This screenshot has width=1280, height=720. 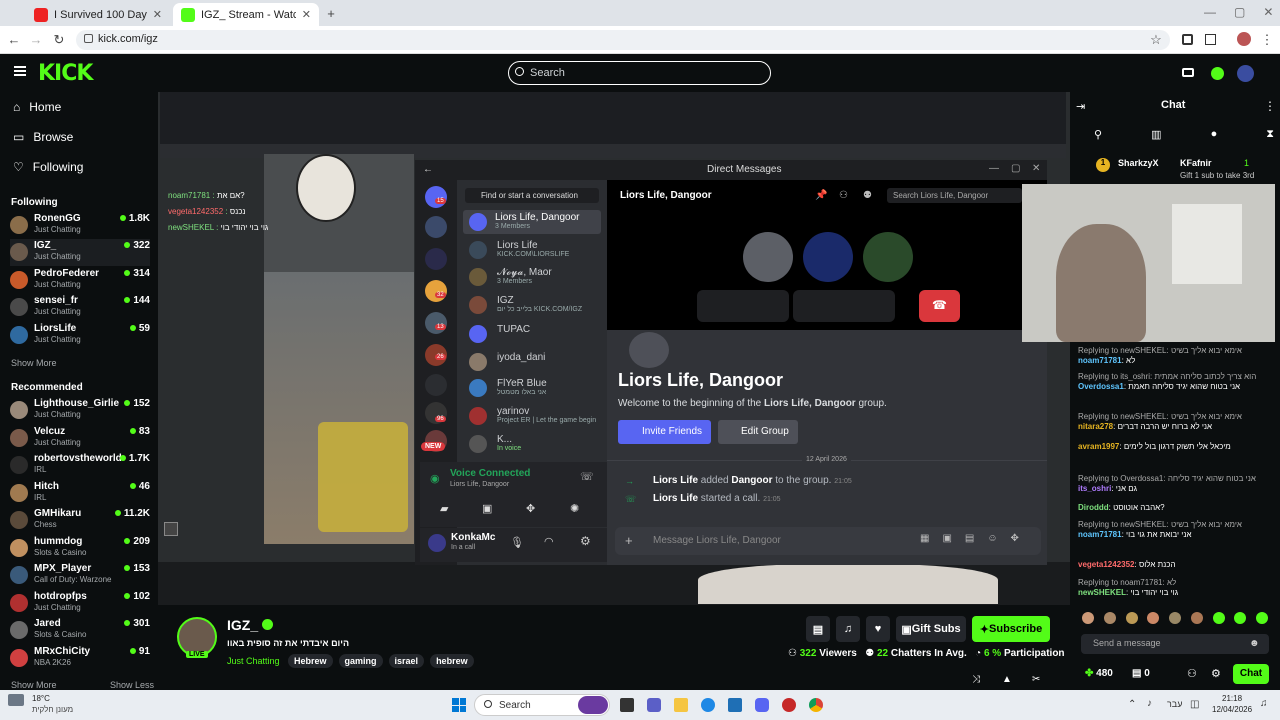 I want to click on screenshare-icon: ▣, so click(x=487, y=508).